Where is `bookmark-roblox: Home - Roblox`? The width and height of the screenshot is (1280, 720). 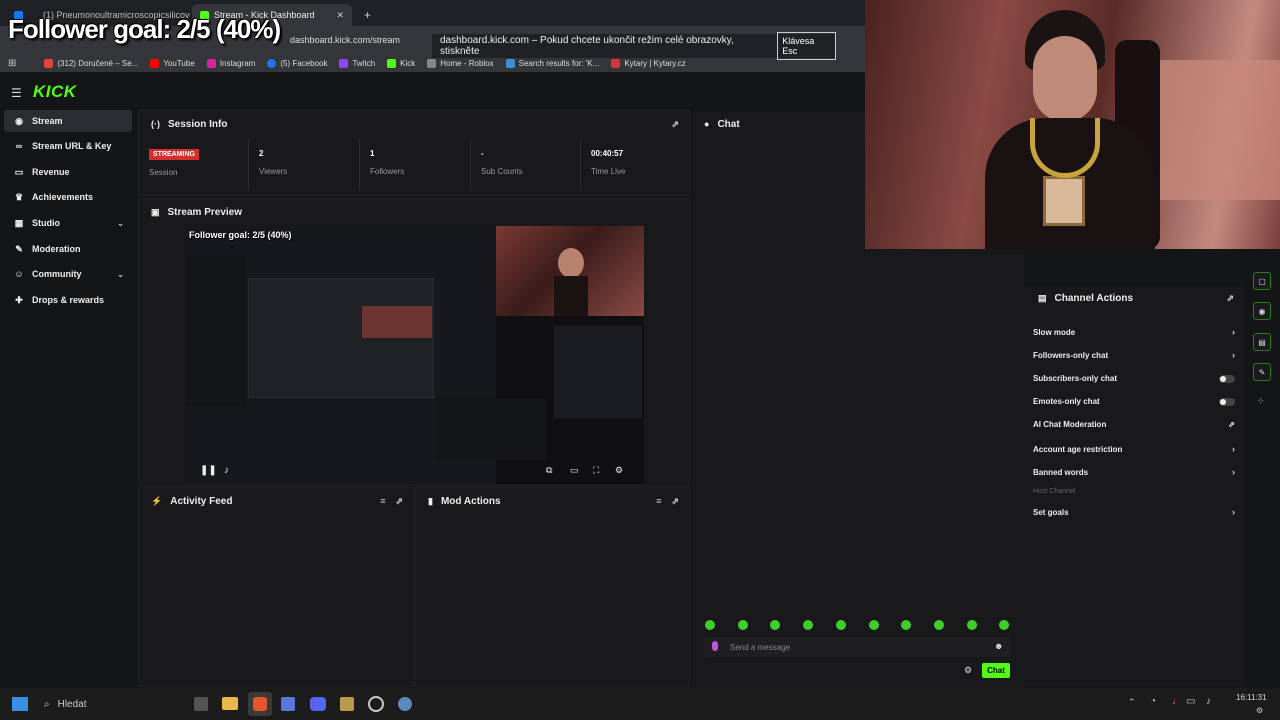 bookmark-roblox: Home - Roblox is located at coordinates (460, 63).